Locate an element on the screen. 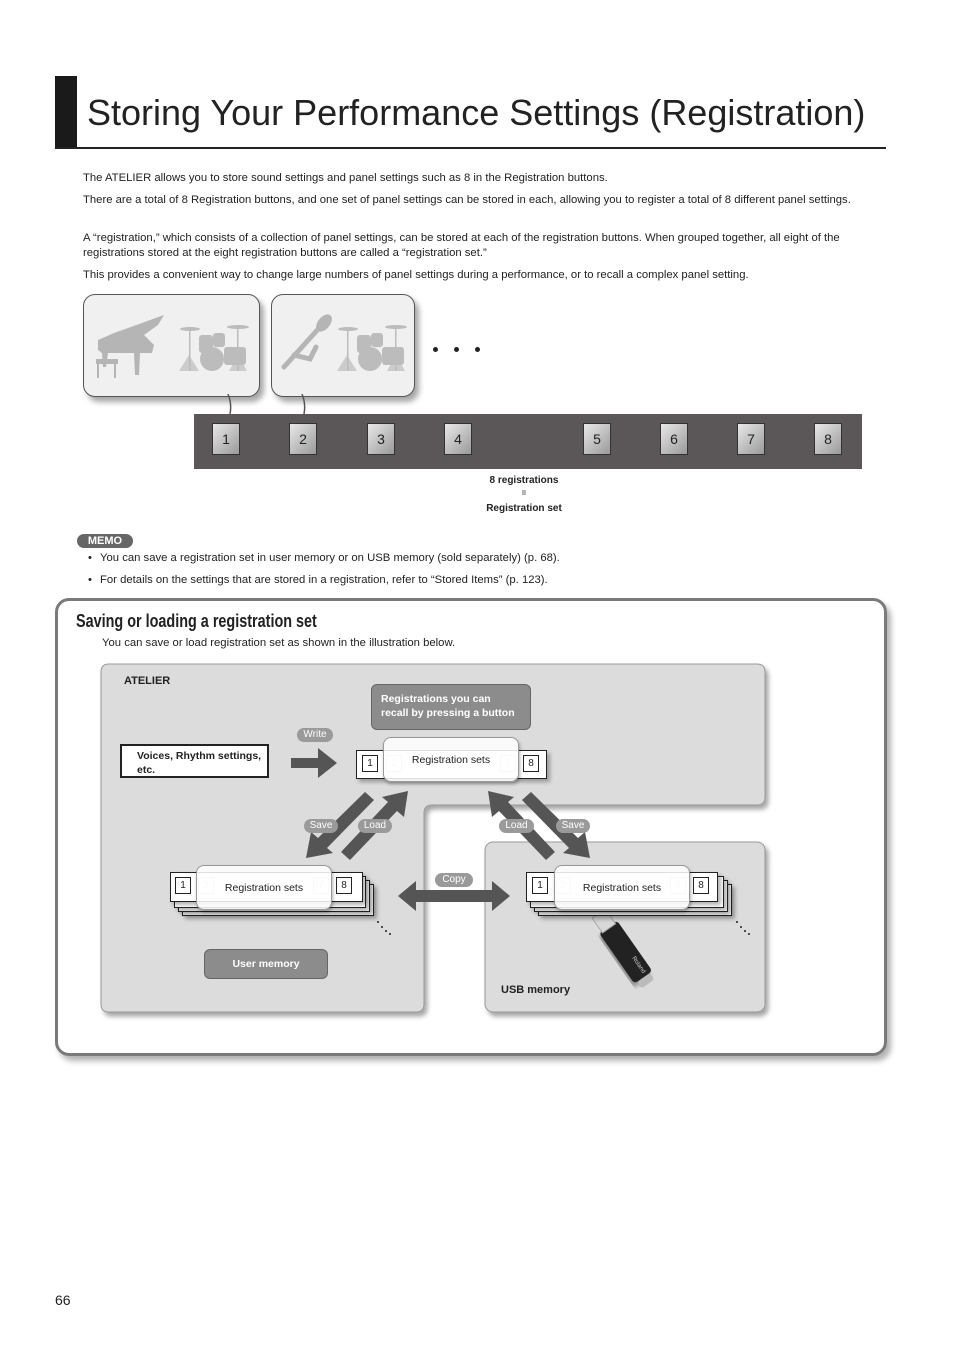 The width and height of the screenshot is (954, 1350). usb-memory-label: USB memory is located at coordinates (536, 990).